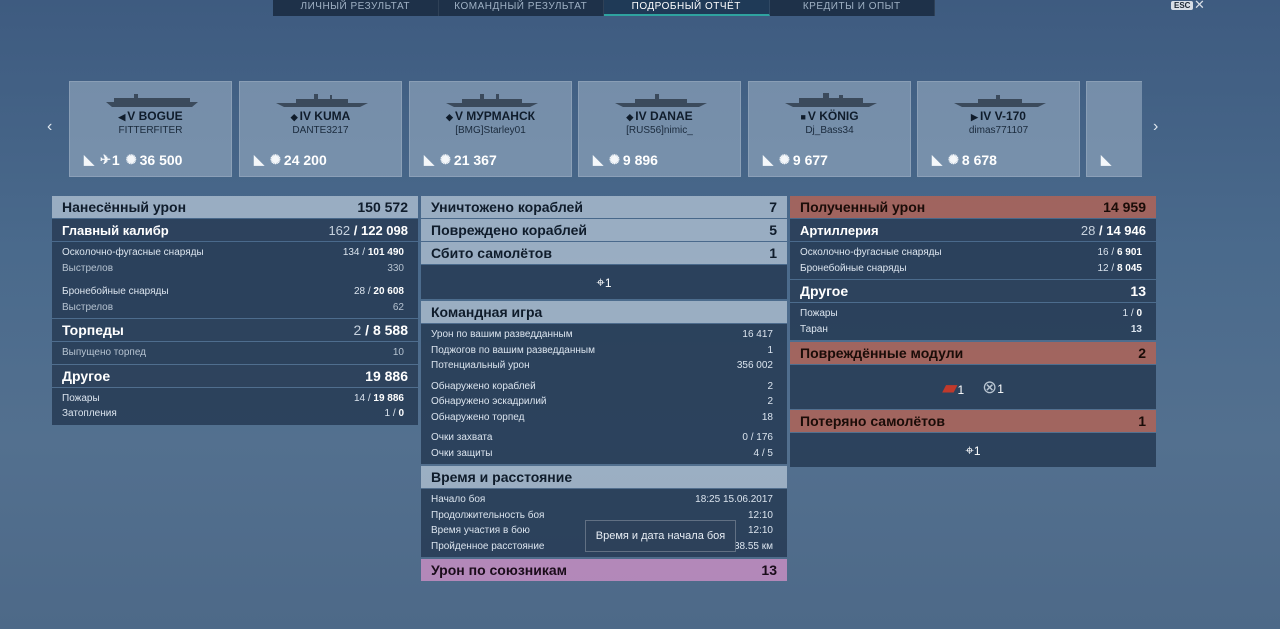 The image size is (1280, 629). Describe the element at coordinates (388, 398) in the screenshot. I see `fires-damage: 19 886` at that location.